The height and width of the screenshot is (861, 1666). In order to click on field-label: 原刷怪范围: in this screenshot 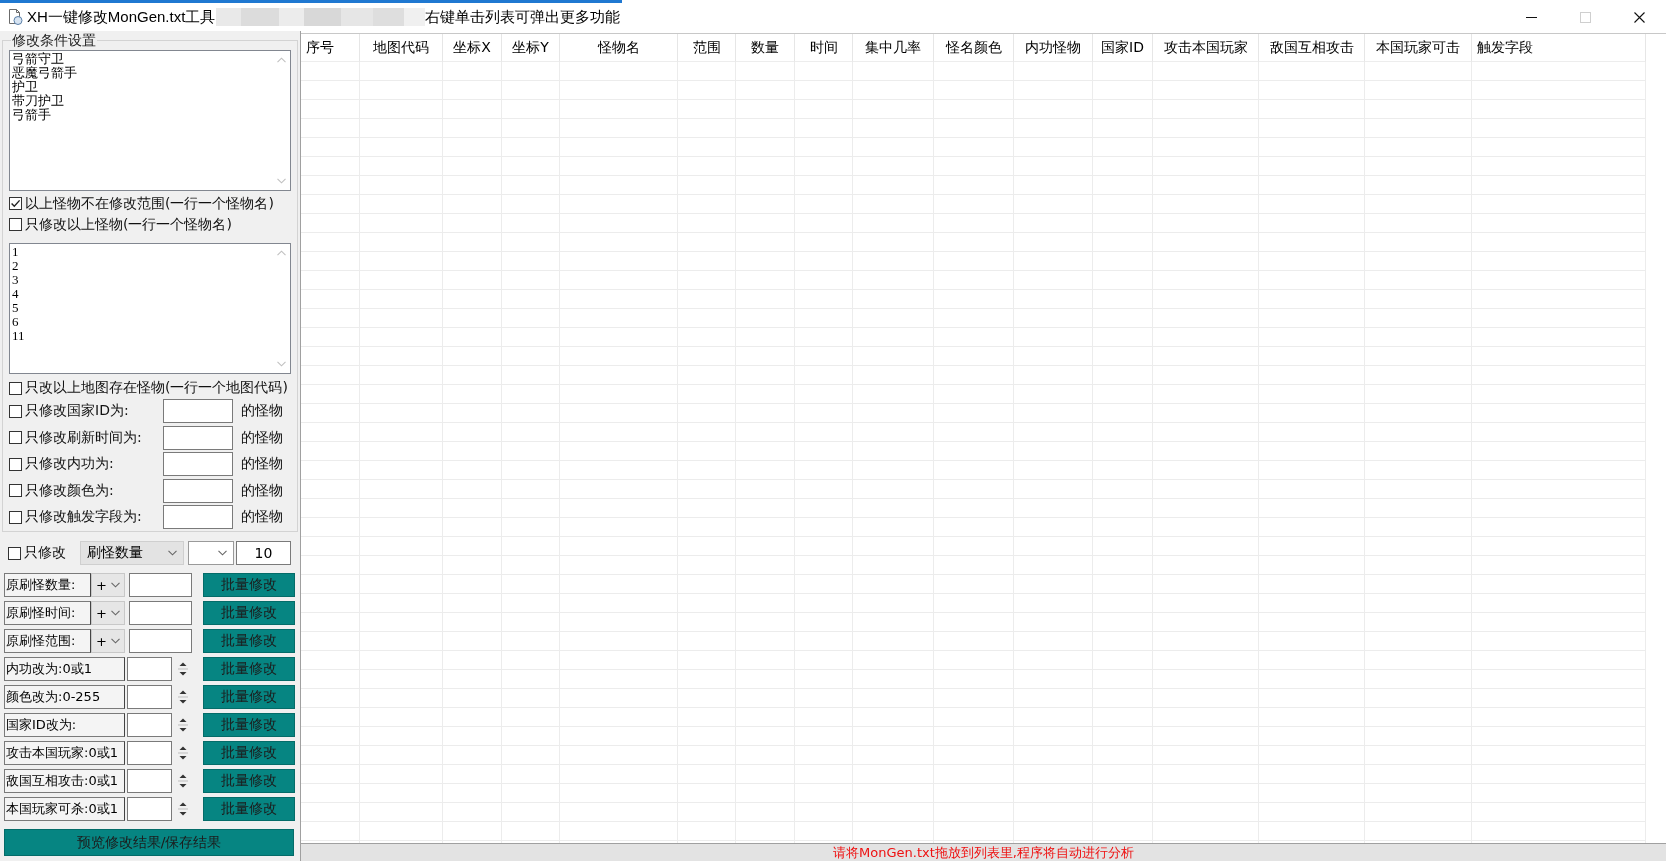, I will do `click(47, 641)`.